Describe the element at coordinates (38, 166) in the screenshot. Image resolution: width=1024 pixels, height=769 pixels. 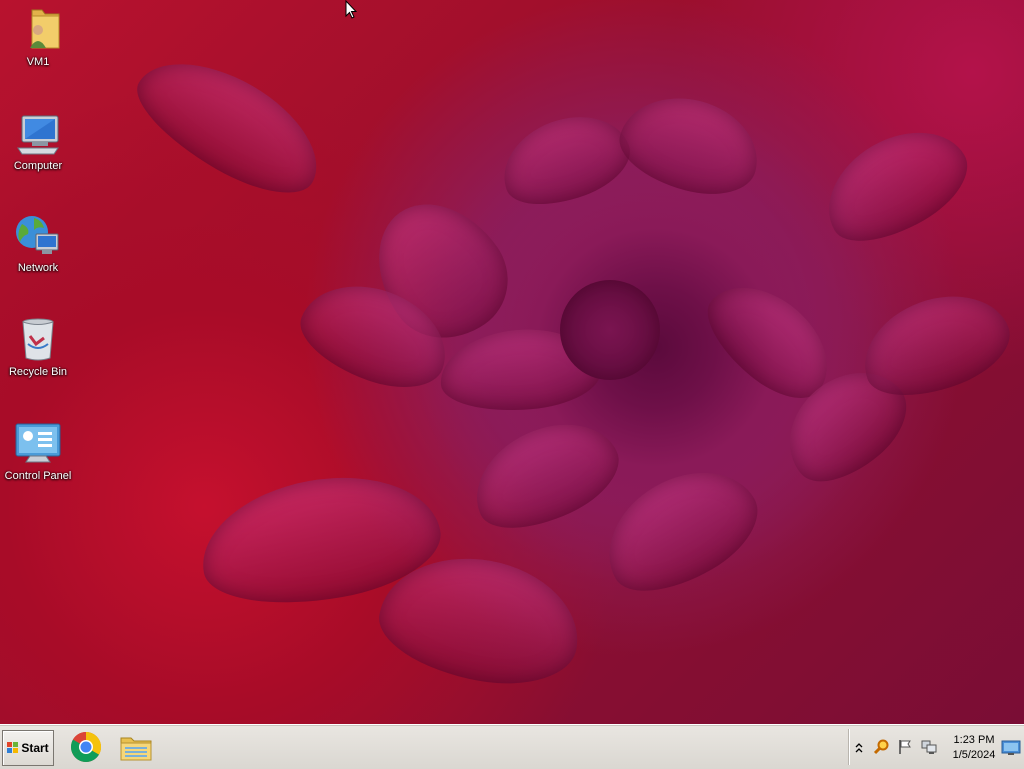
I see `desktop-icon-label: Computer` at that location.